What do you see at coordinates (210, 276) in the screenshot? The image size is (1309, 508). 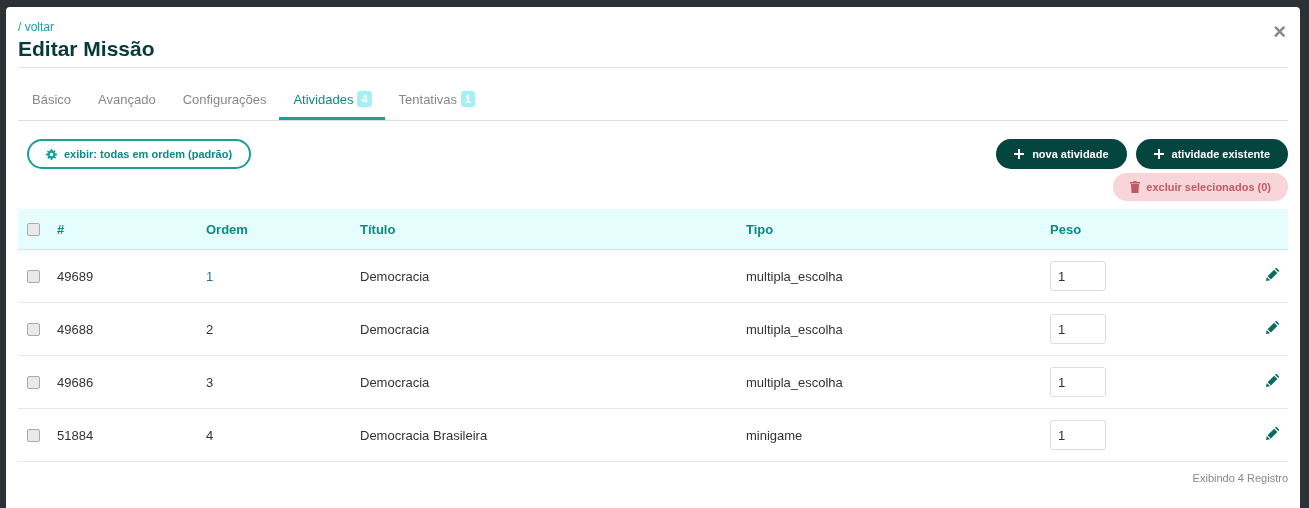 I see `order-cell: 1` at bounding box center [210, 276].